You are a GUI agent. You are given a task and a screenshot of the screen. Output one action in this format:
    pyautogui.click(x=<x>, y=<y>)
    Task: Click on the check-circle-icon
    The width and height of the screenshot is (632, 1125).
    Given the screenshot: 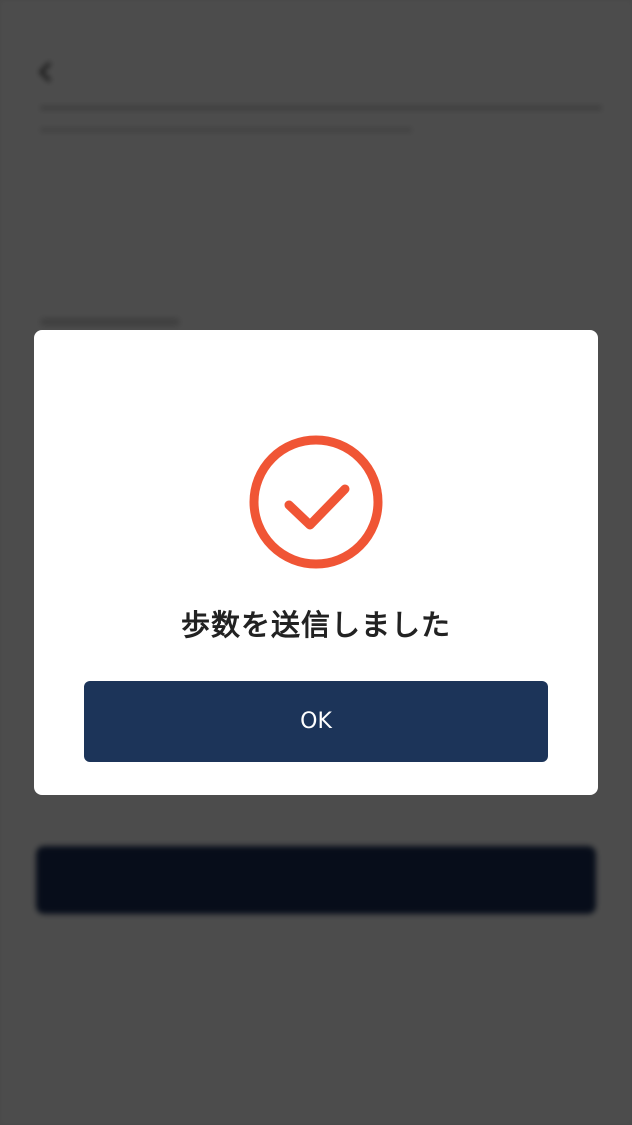 What is the action you would take?
    pyautogui.click(x=316, y=502)
    